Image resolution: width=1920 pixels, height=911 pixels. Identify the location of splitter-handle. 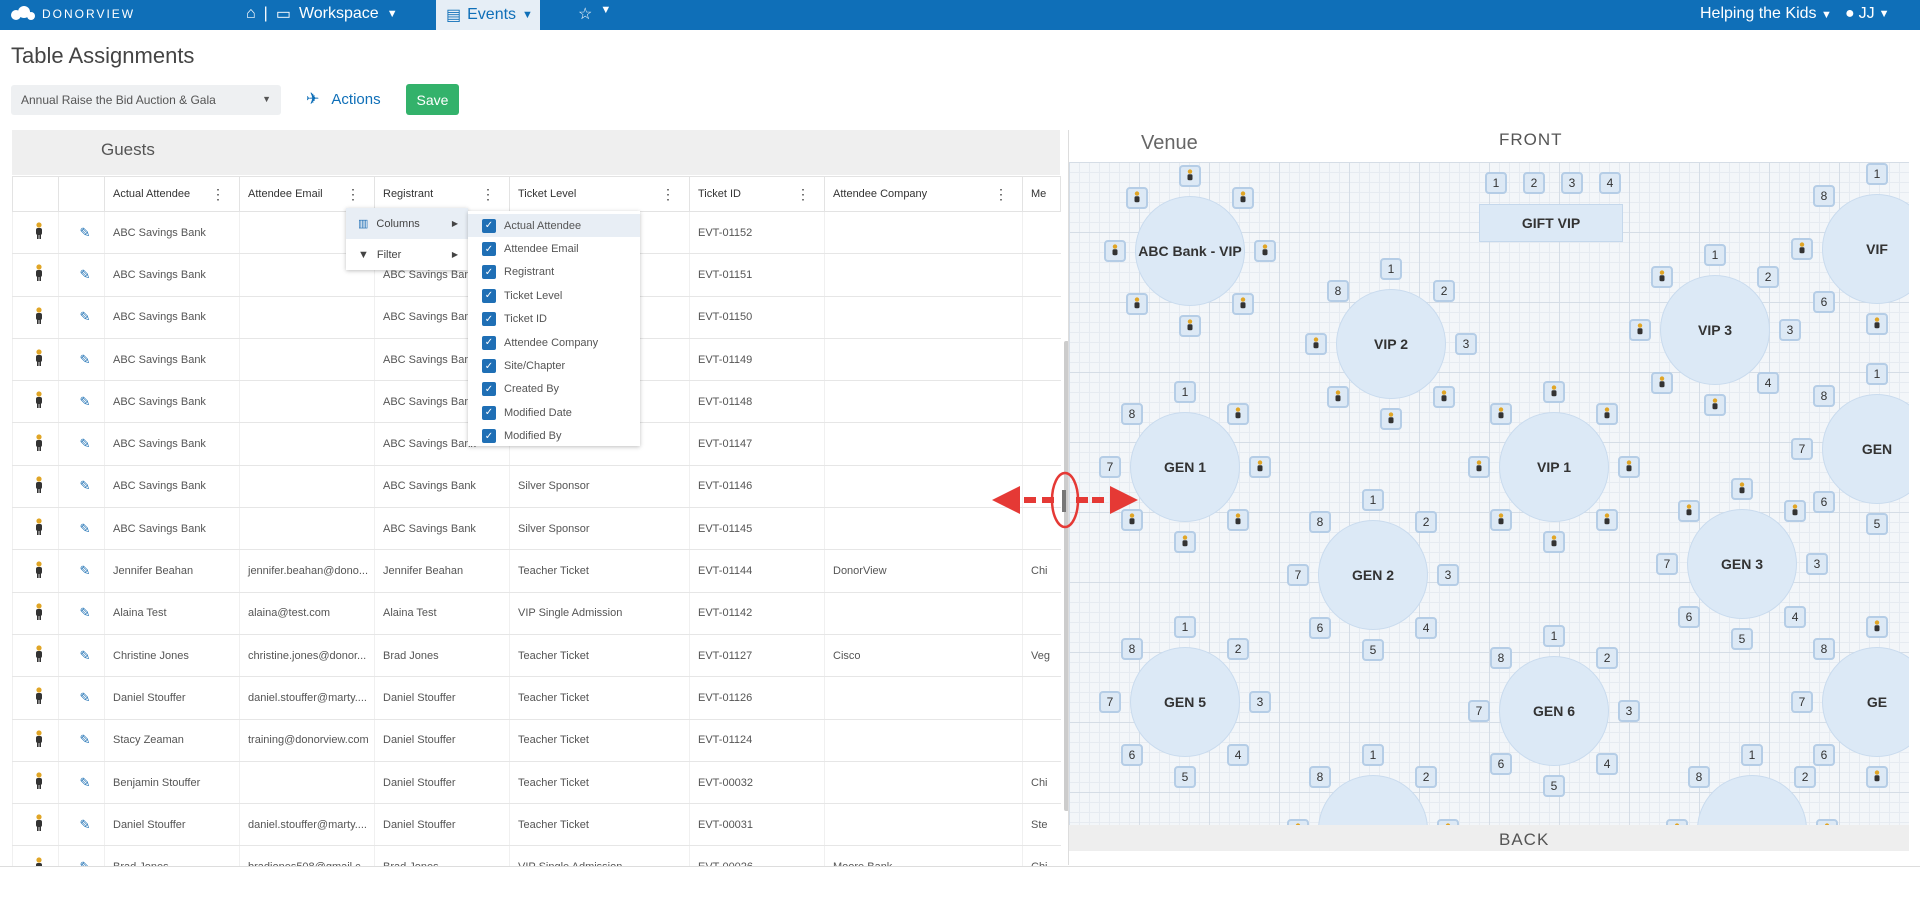
(1064, 501).